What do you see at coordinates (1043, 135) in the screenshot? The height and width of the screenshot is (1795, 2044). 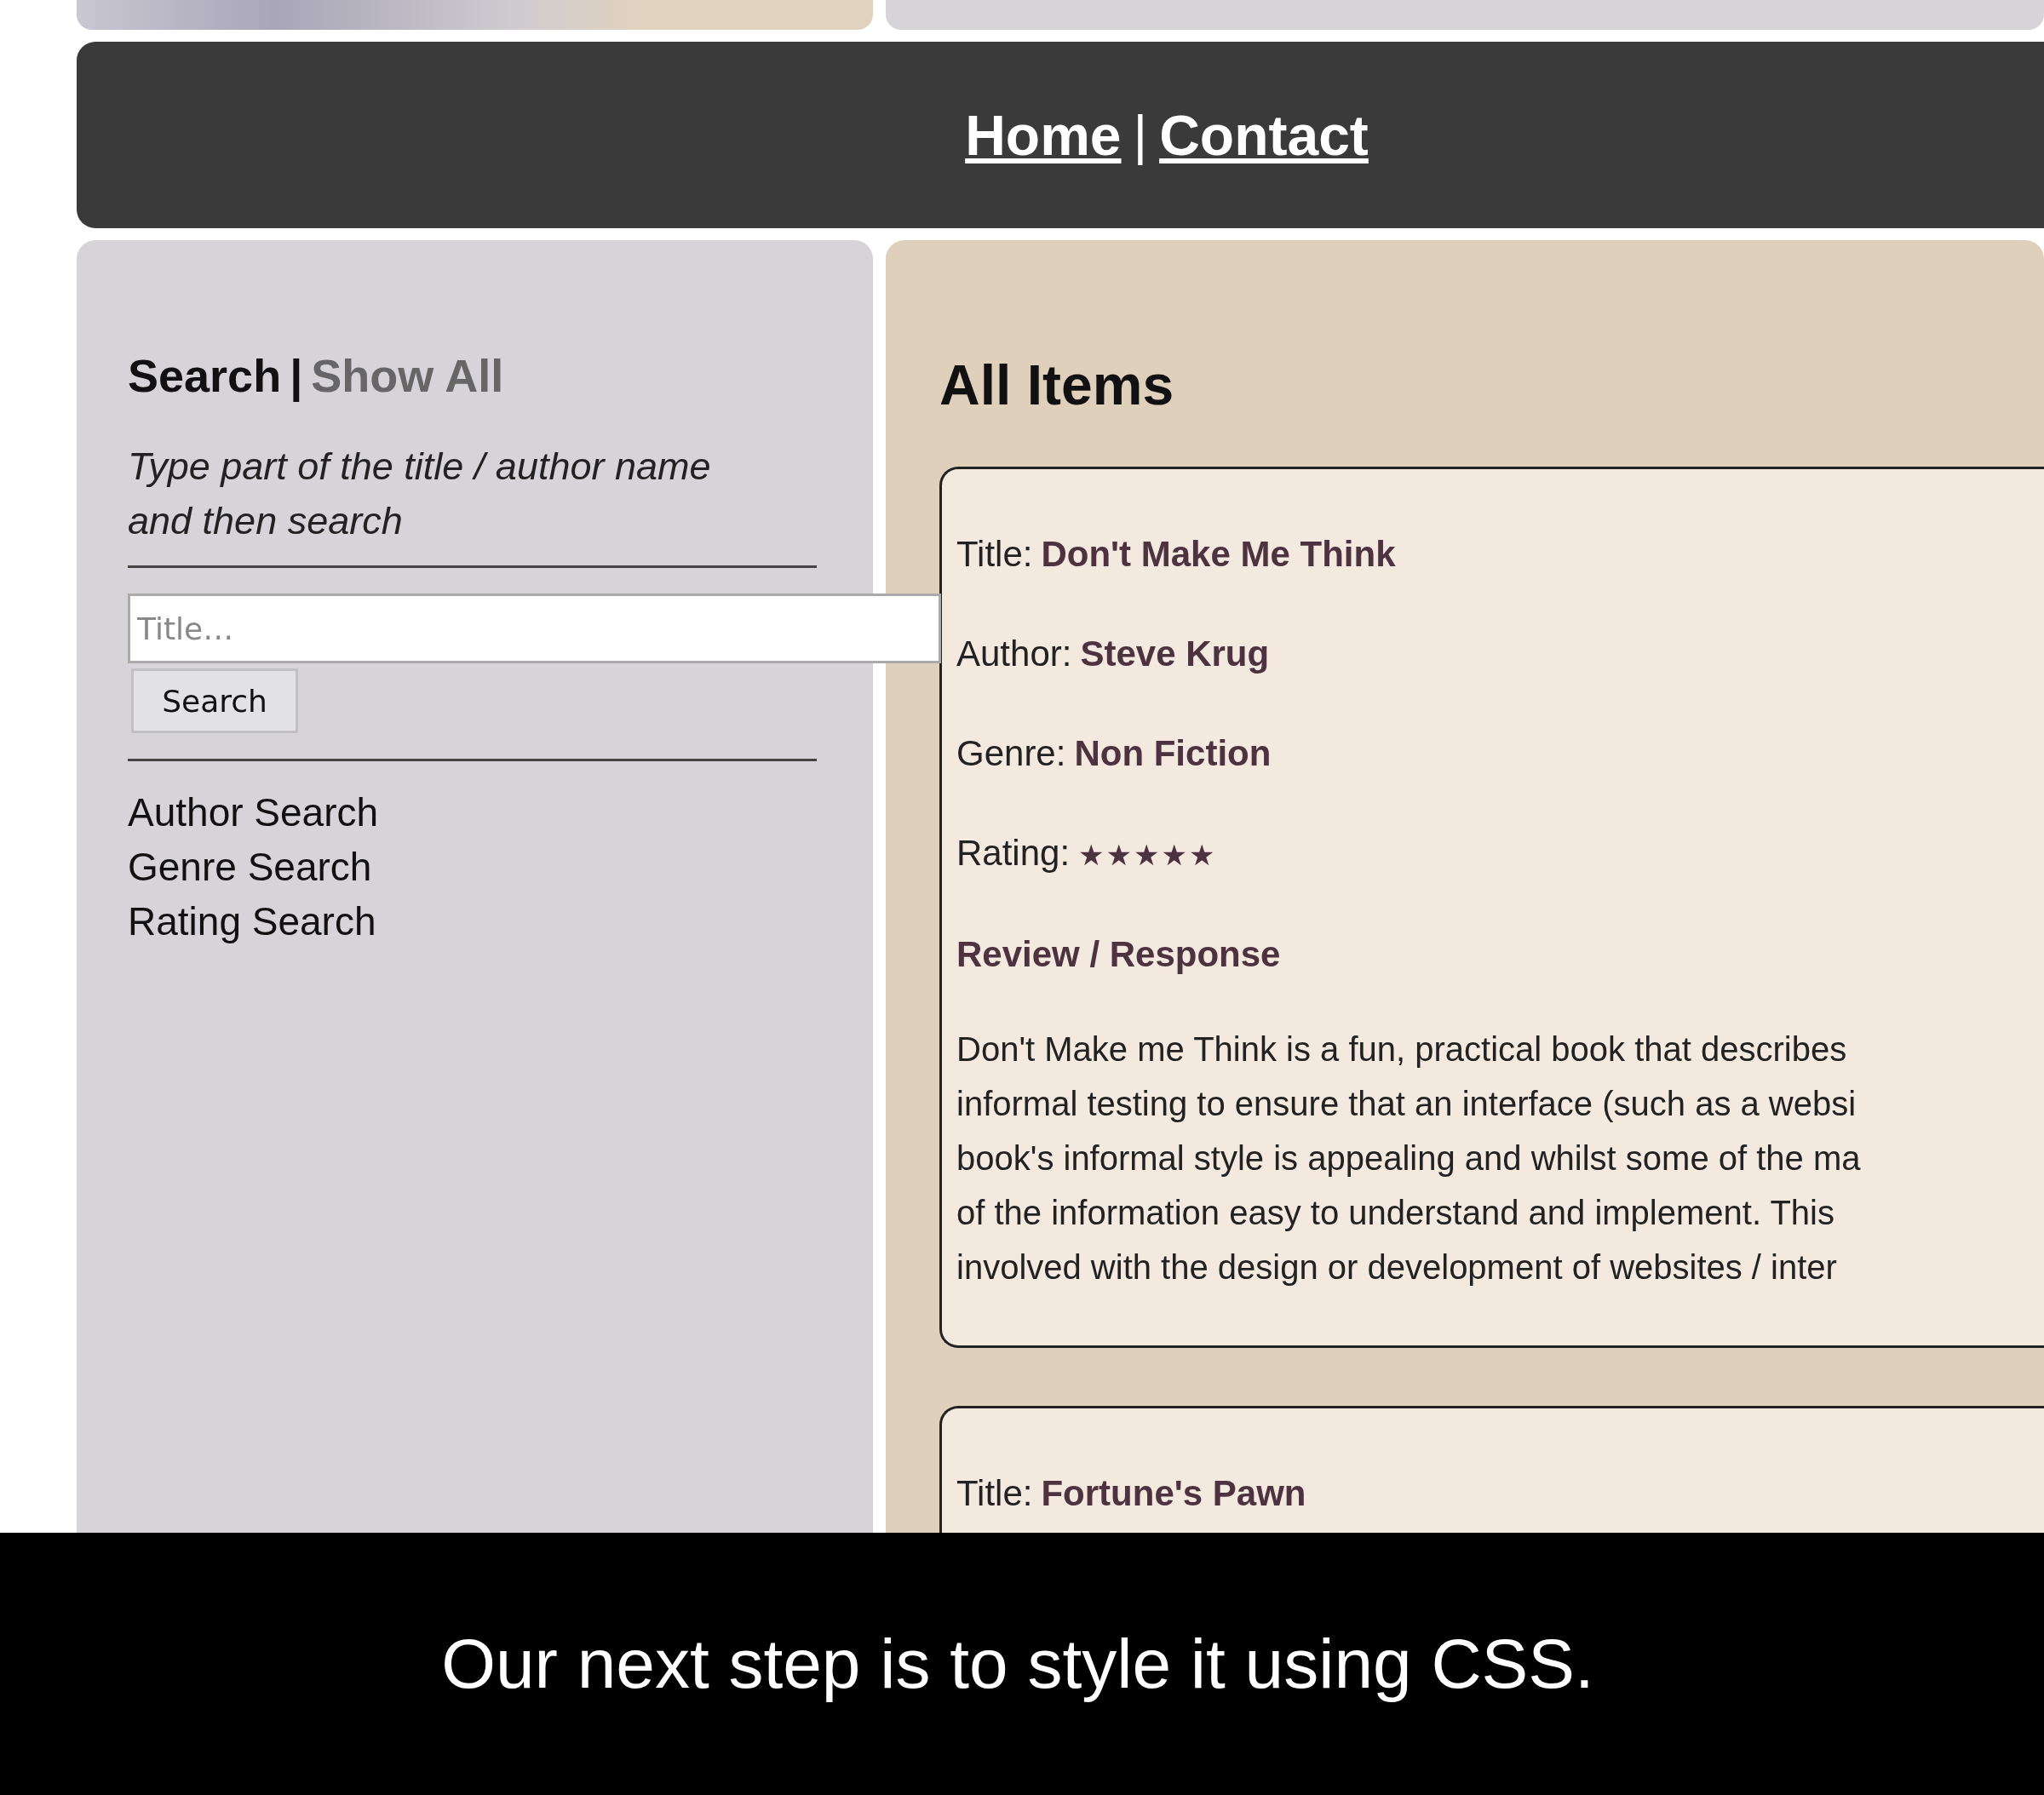 I see `nav-link: Home` at bounding box center [1043, 135].